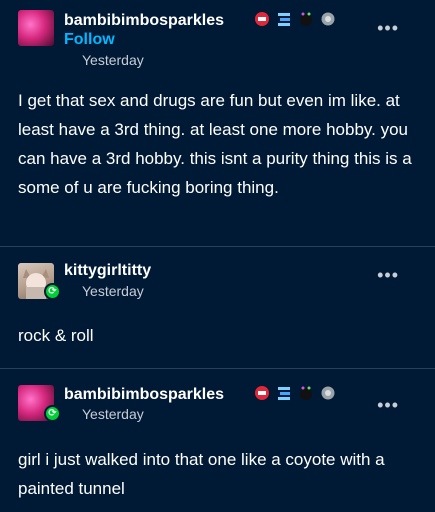  Describe the element at coordinates (217, 41) in the screenshot. I see `post-header: bambibimbosparkles Follow Yesterday •••` at that location.